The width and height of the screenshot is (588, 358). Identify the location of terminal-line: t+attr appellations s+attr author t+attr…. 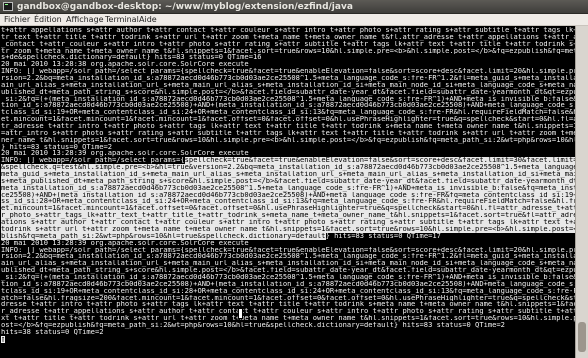
(288, 30).